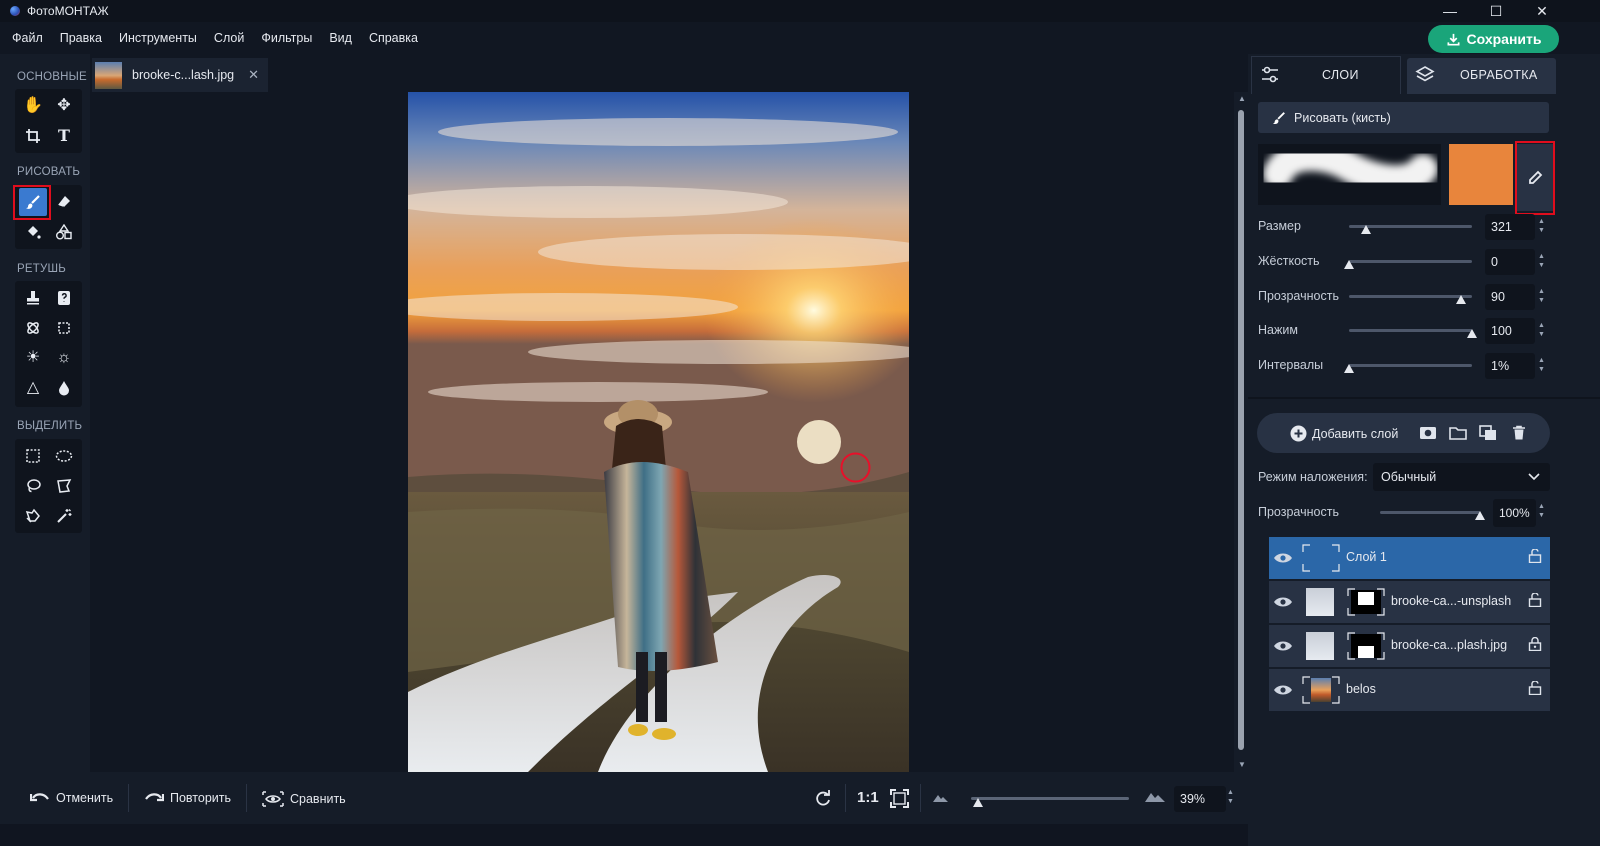  Describe the element at coordinates (33, 106) in the screenshot. I see `hand-tool: ✋` at that location.